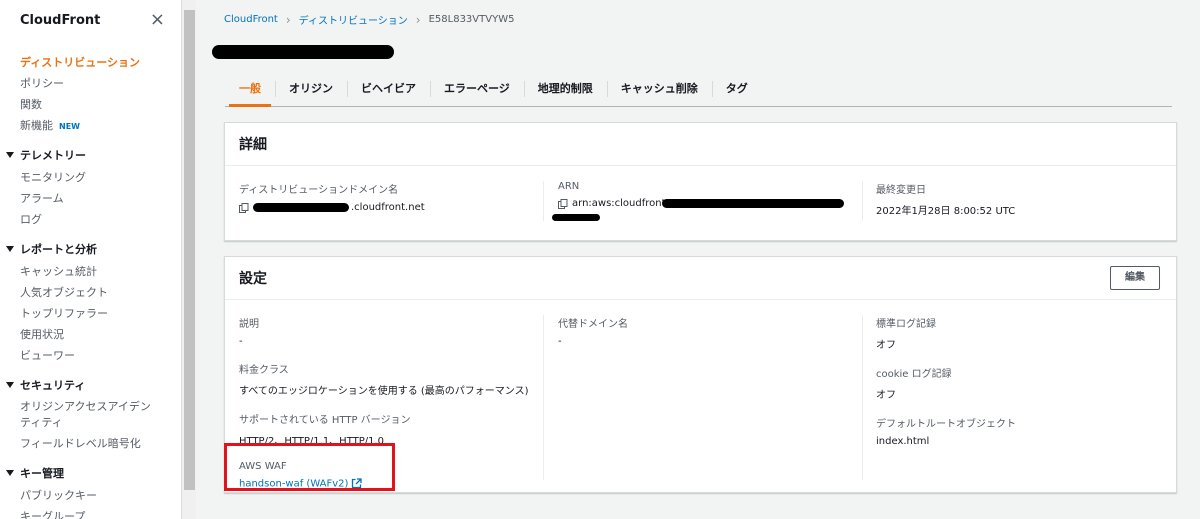 Image resolution: width=1200 pixels, height=519 pixels. I want to click on tab-invalidations: キャッシュ削除, so click(659, 89).